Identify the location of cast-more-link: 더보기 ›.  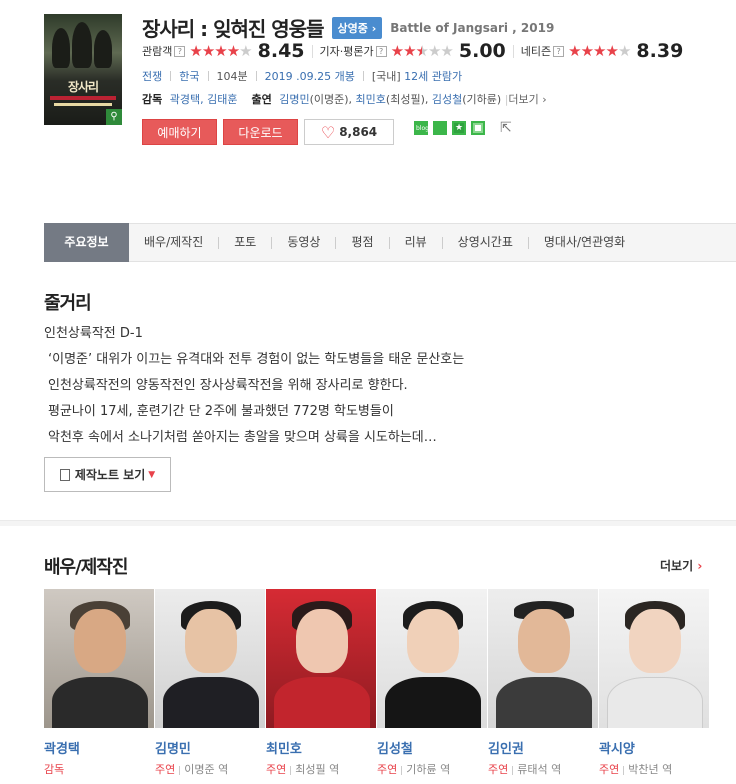
(681, 565).